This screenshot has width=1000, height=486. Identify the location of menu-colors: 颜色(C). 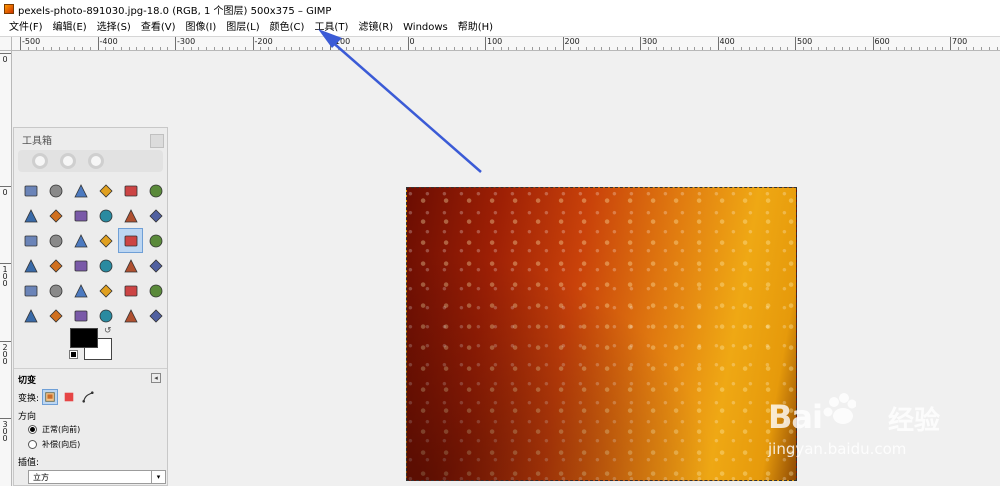
(287, 27).